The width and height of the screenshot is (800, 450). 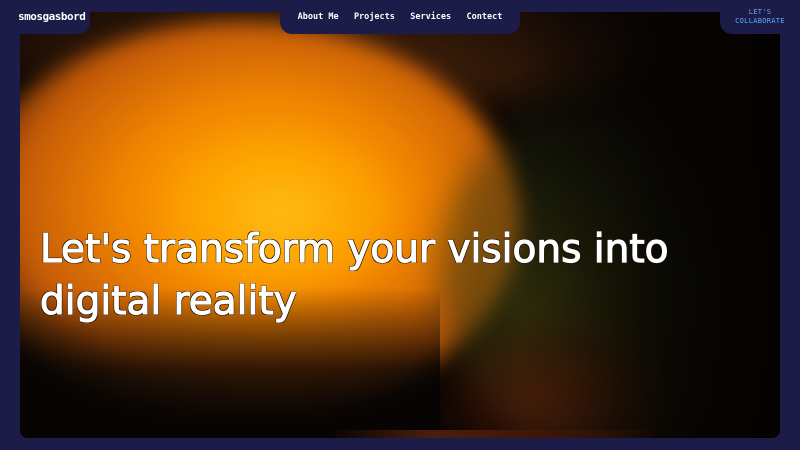 I want to click on gradient-bottom-band, so click(x=495, y=434).